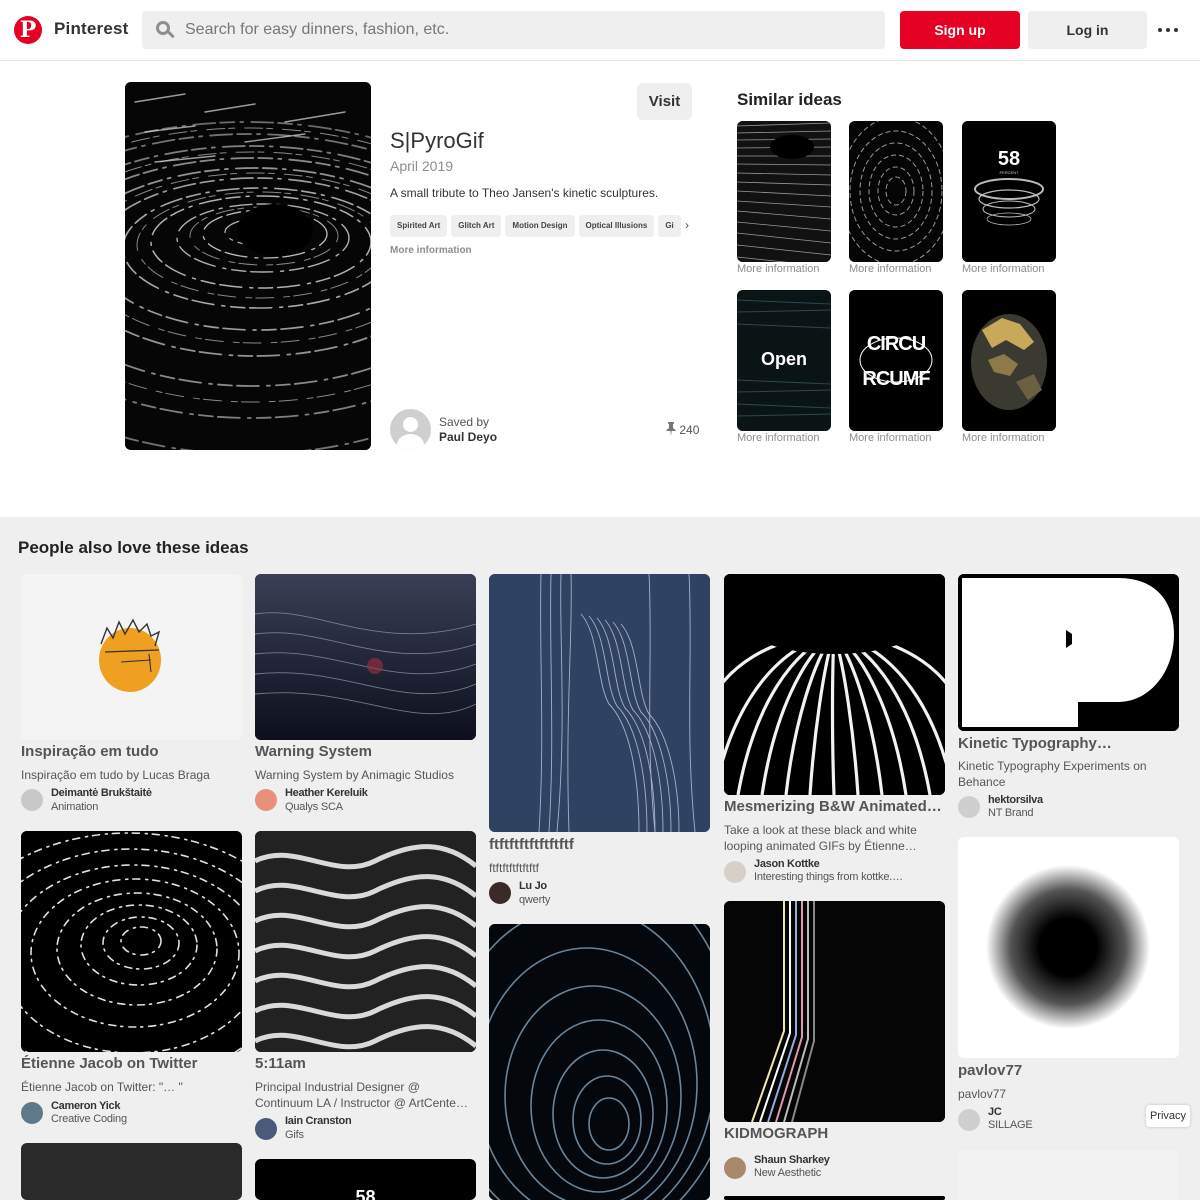 The height and width of the screenshot is (1200, 1200). I want to click on pin-card-user: Shaun Sharkey, so click(792, 1160).